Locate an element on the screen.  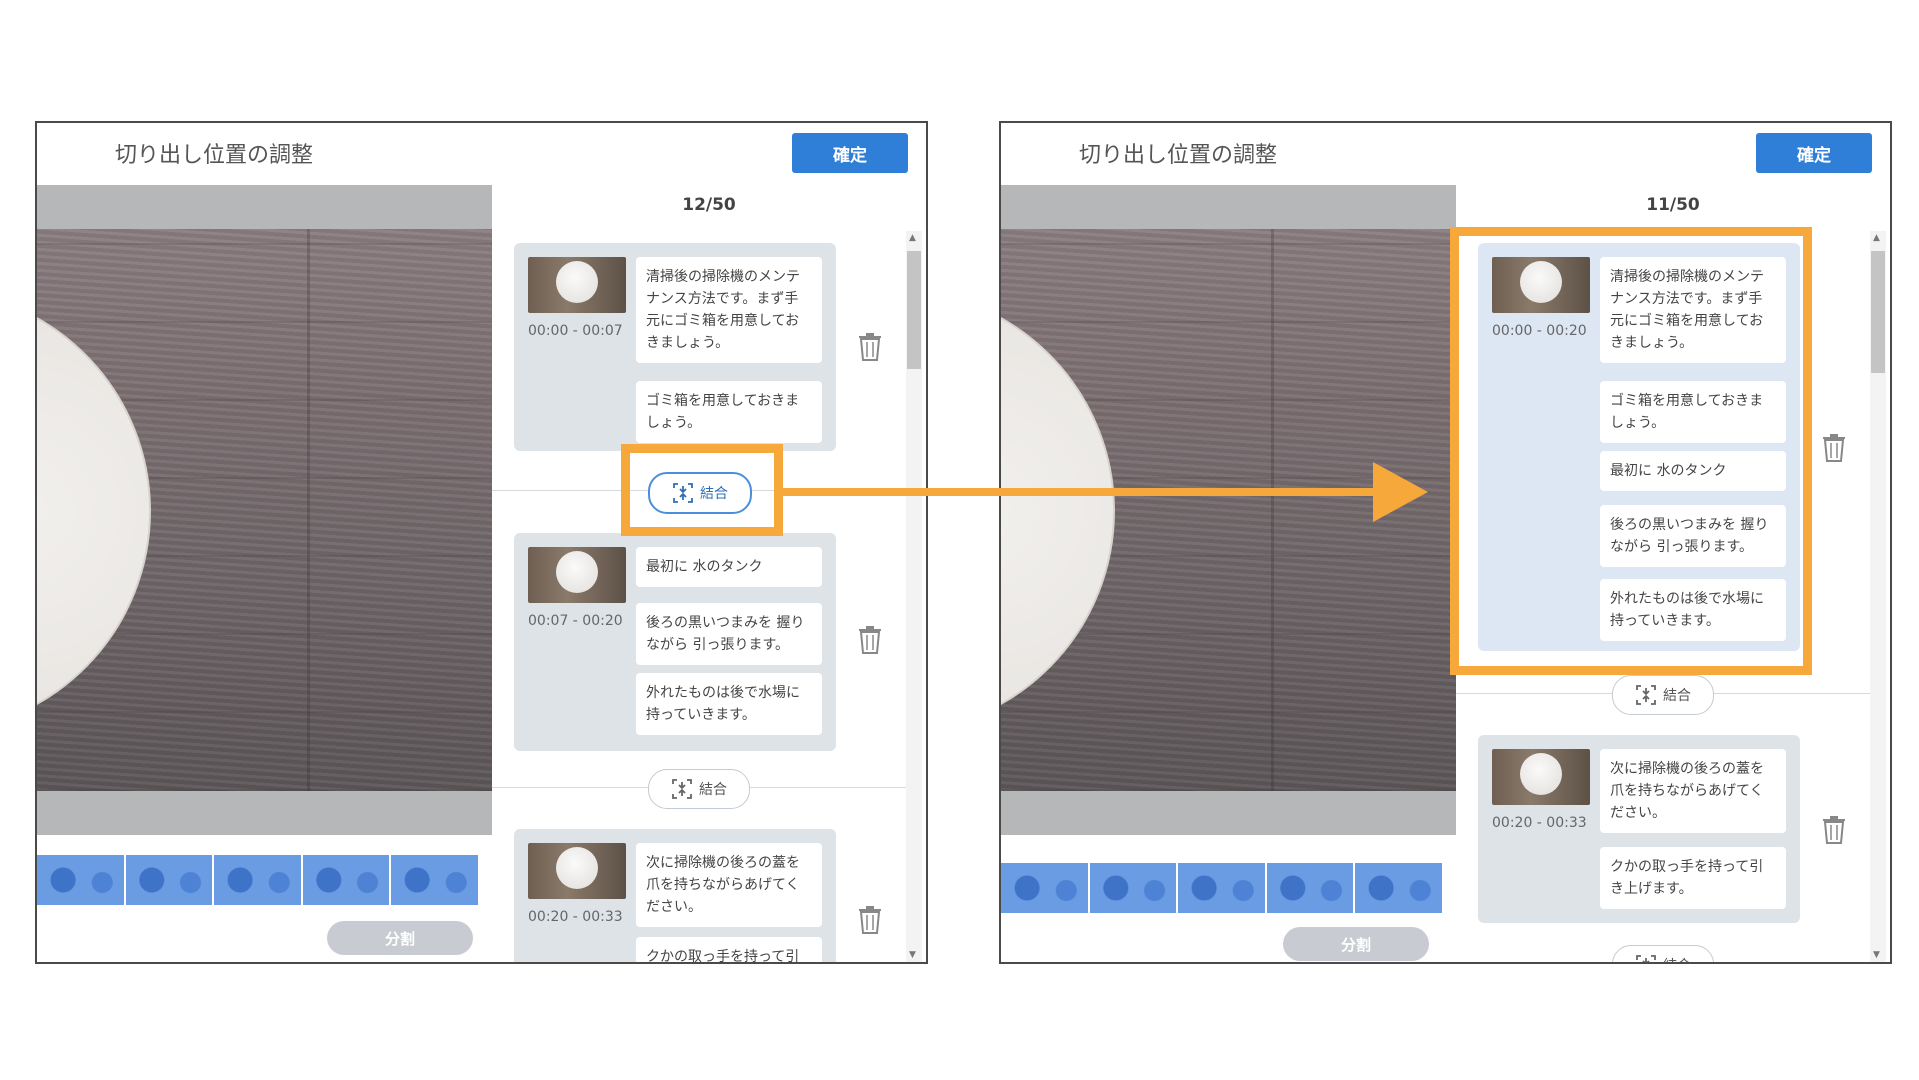
segment-counter: 11/50 is located at coordinates (1673, 205).